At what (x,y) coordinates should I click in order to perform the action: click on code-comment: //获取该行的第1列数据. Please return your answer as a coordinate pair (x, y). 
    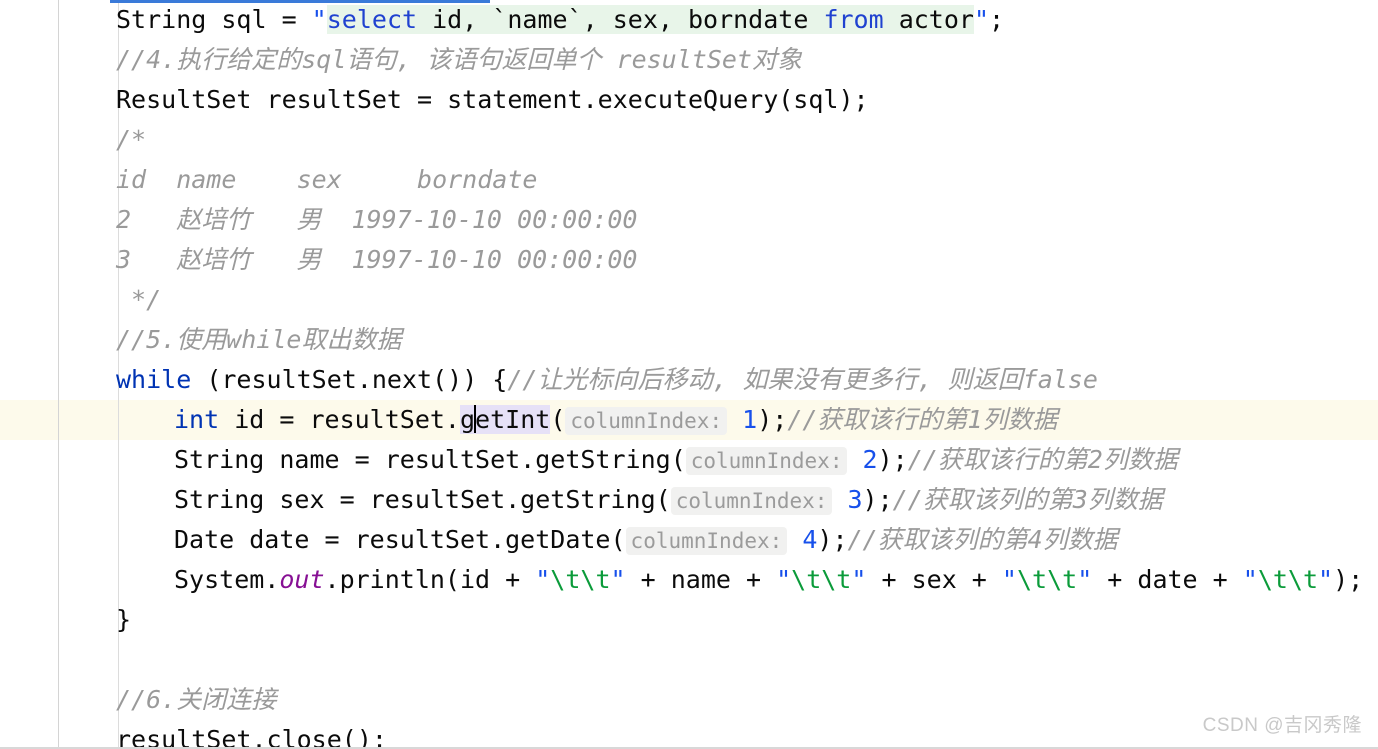
    Looking at the image, I should click on (922, 419).